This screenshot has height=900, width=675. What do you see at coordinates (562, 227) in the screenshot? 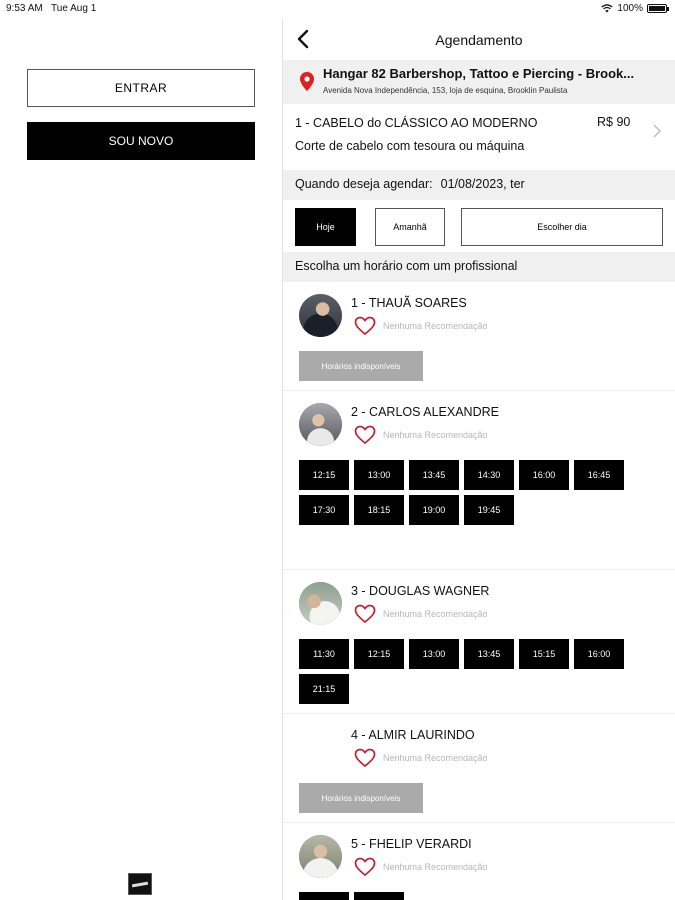
I see `choose-day-button: Escolher dia` at bounding box center [562, 227].